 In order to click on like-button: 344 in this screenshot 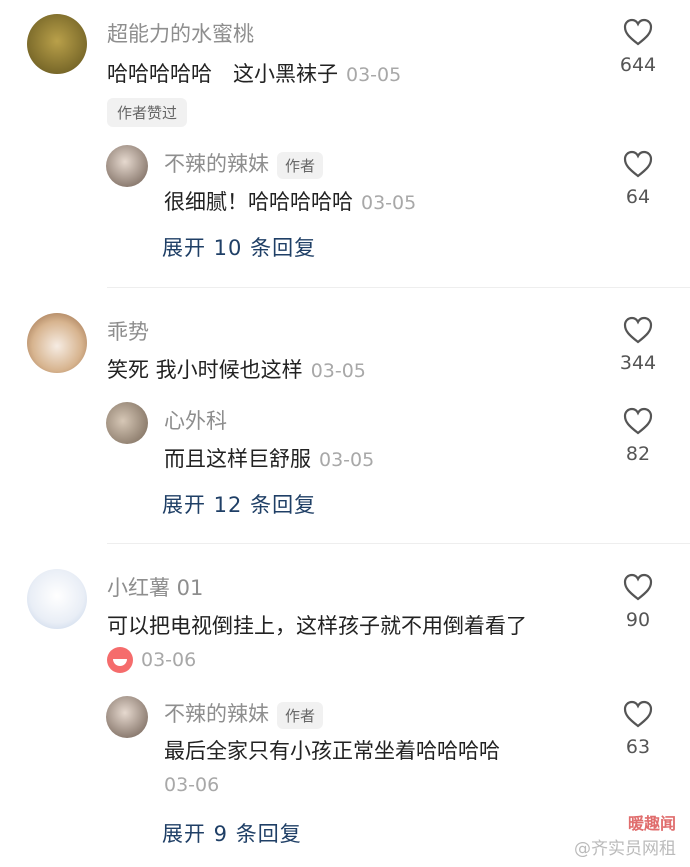, I will do `click(638, 345)`.